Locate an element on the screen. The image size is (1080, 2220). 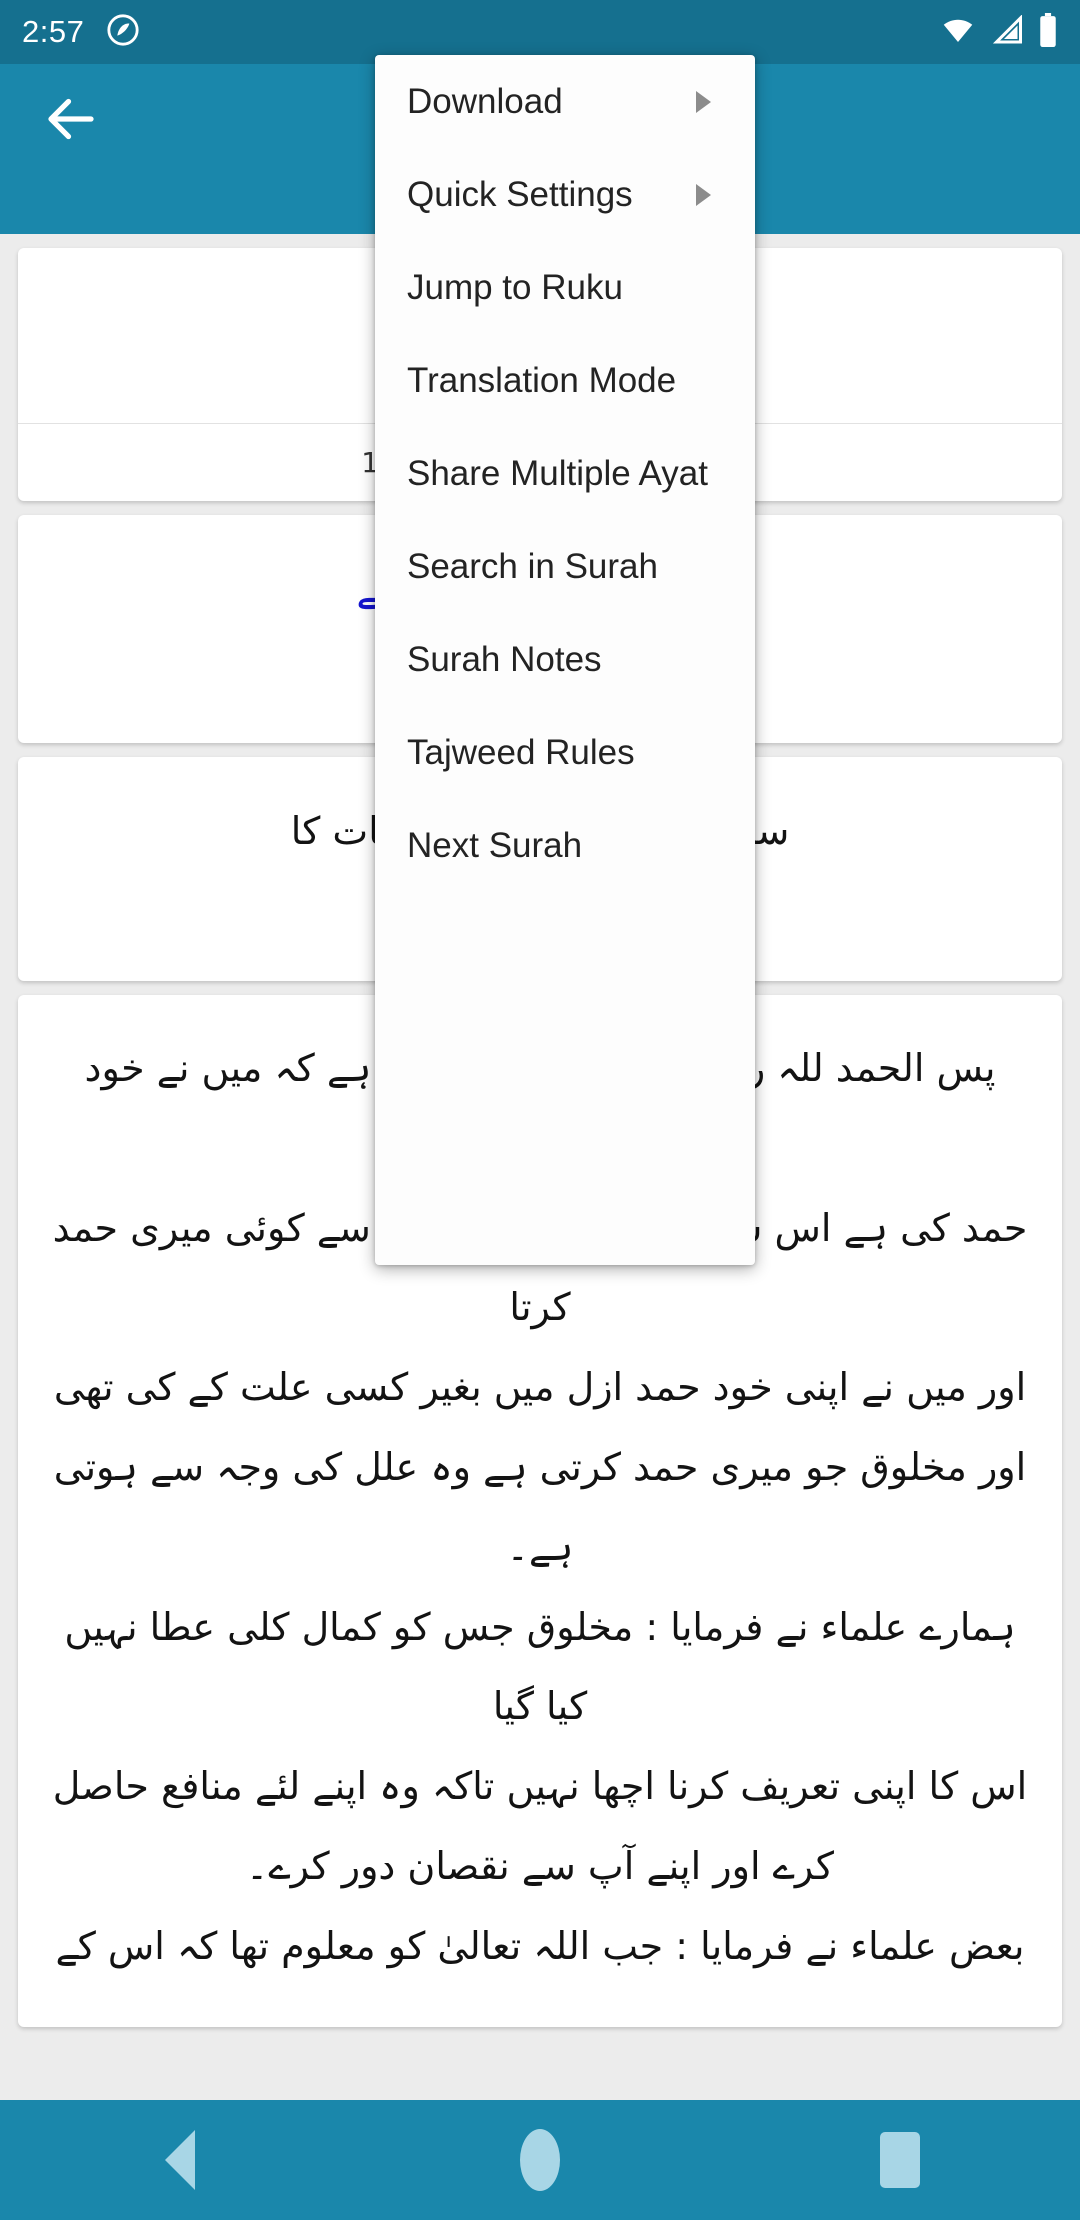
status-bar-left: 2:57 is located at coordinates (81, 32).